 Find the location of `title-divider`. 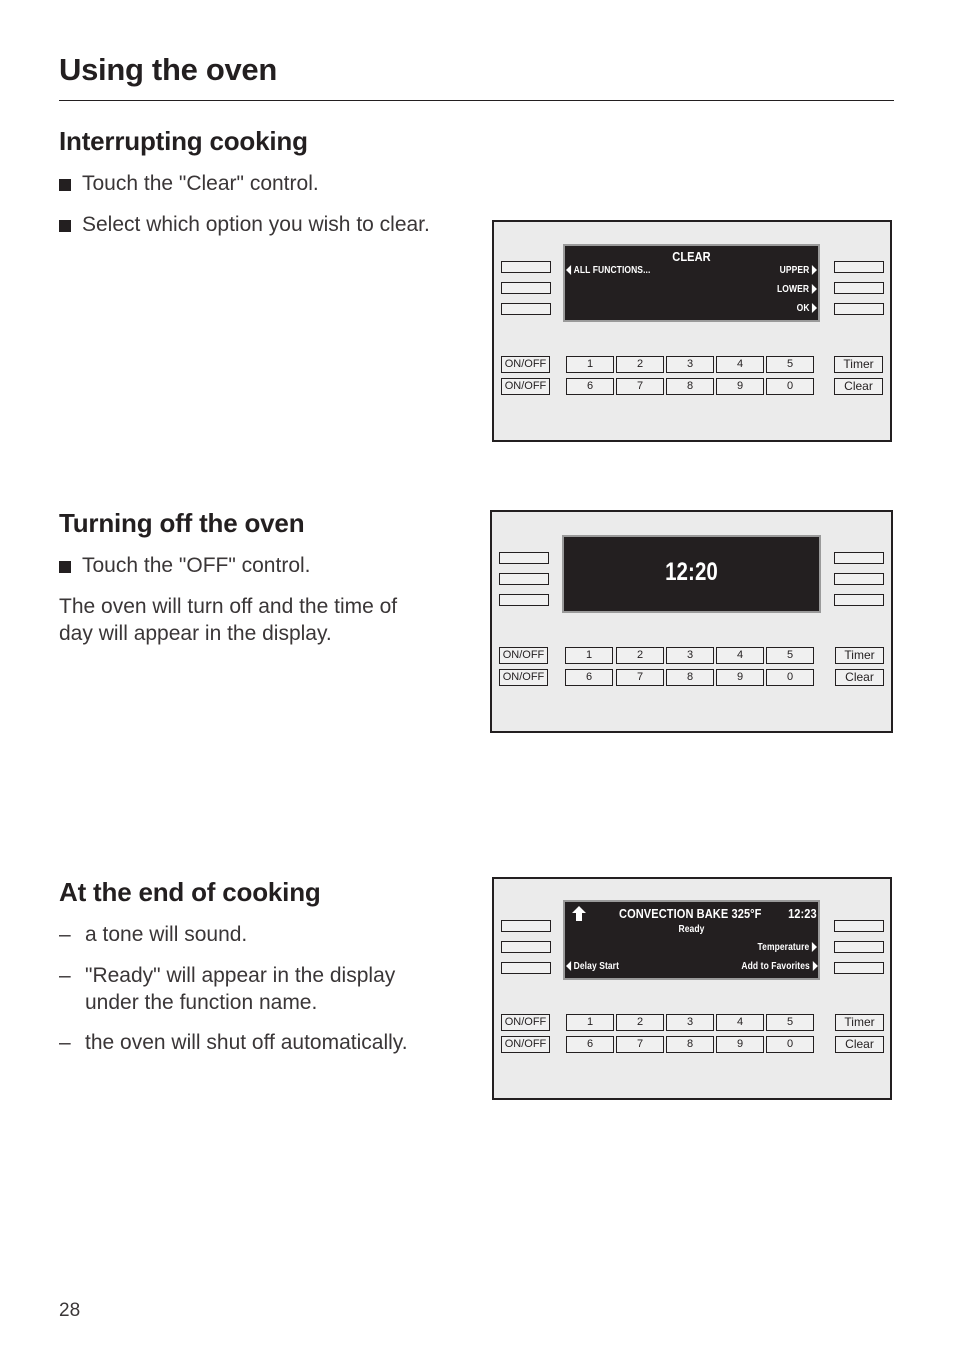

title-divider is located at coordinates (476, 100).